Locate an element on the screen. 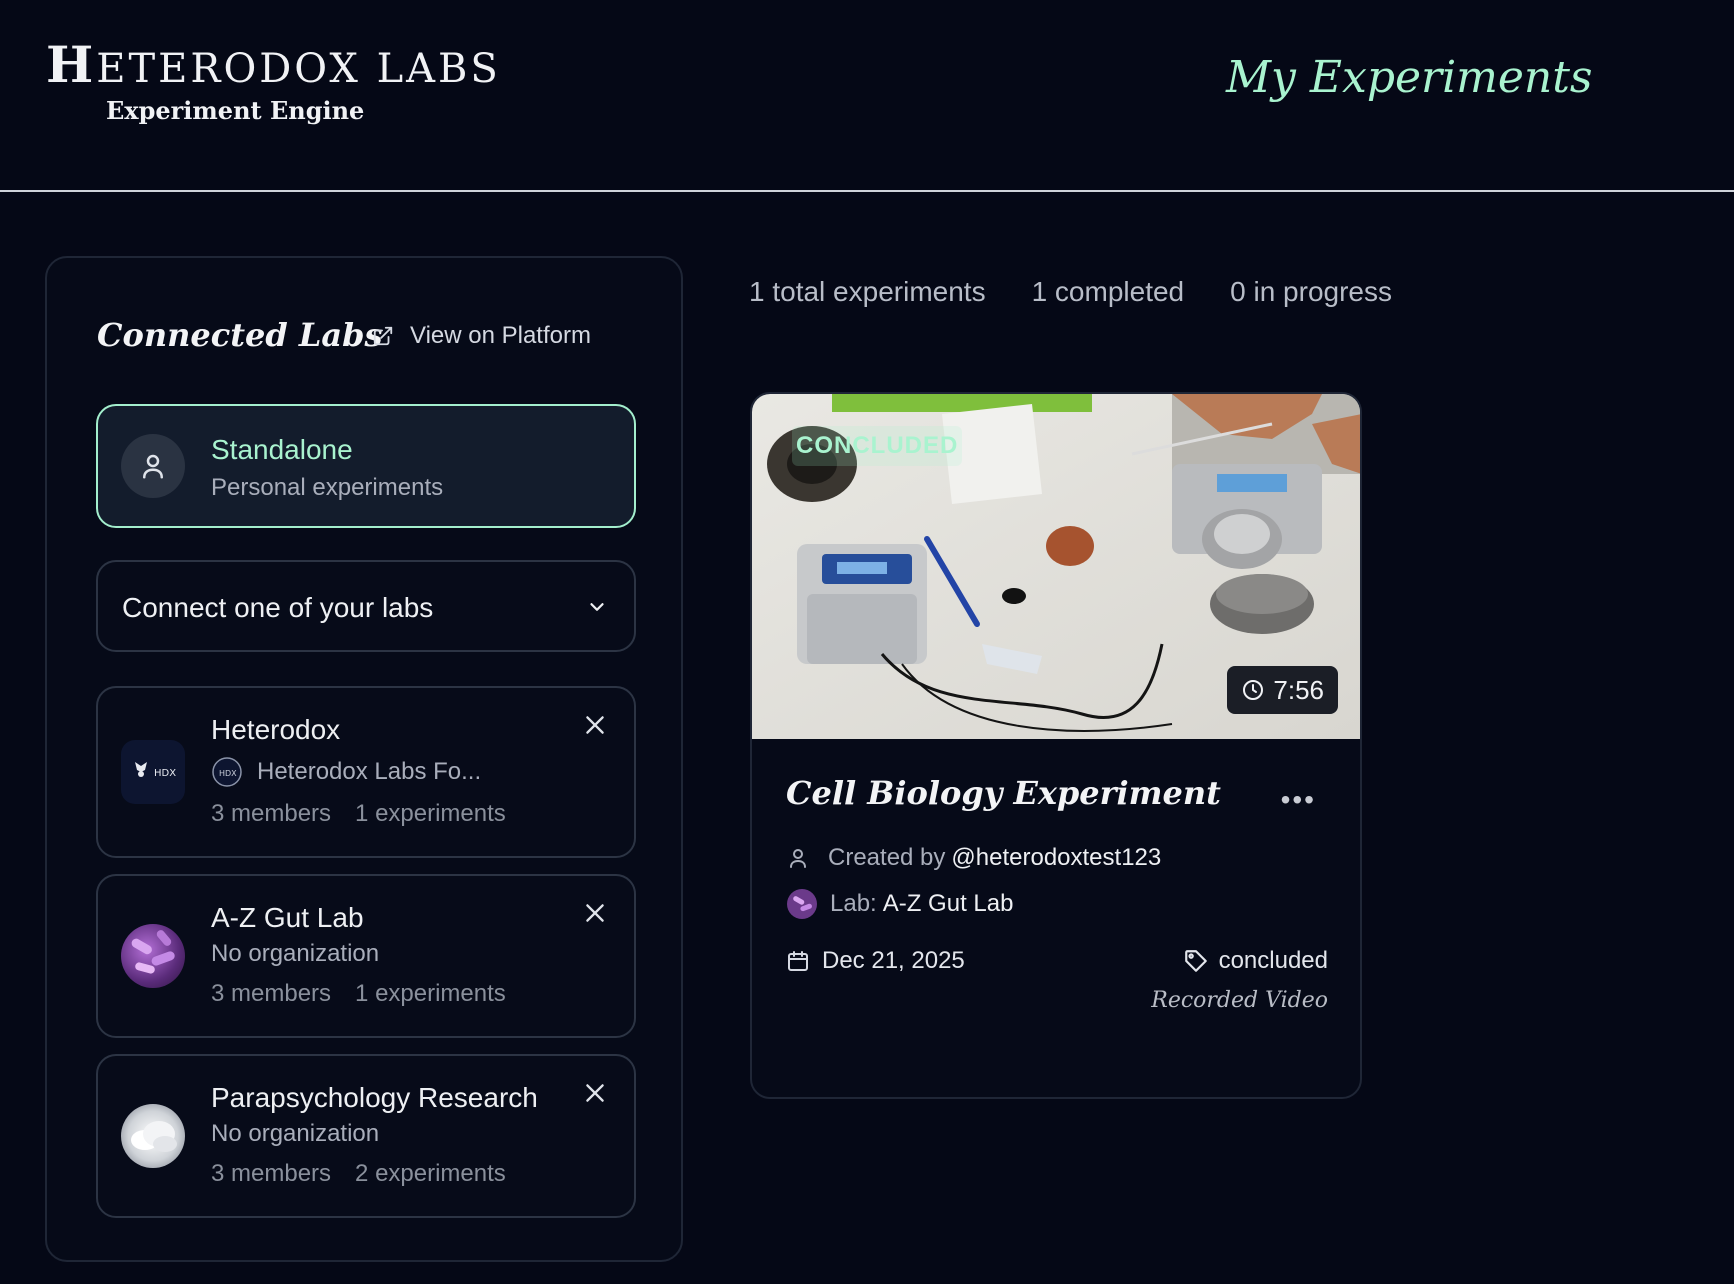 This screenshot has width=1734, height=1284. heterodox-lab-logo: HDX is located at coordinates (153, 772).